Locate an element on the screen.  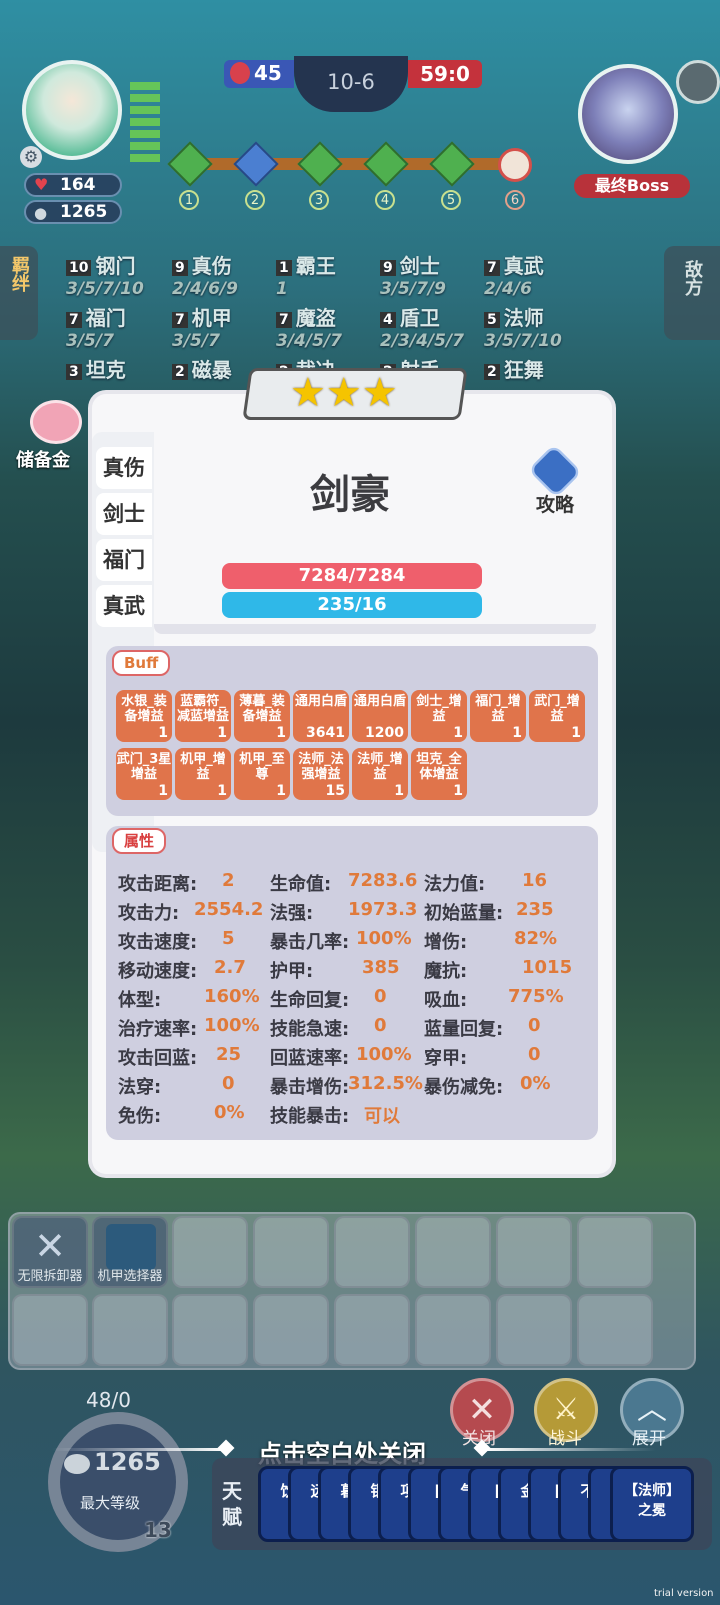
round-number: 2 is located at coordinates (255, 200).